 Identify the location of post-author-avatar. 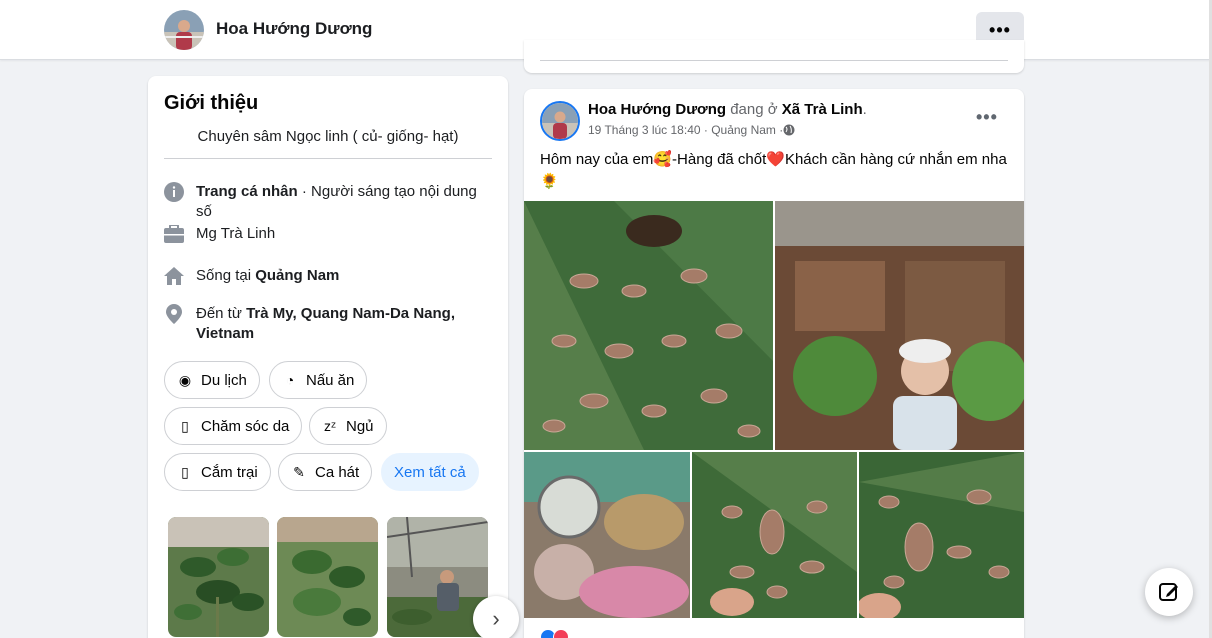
(560, 121).